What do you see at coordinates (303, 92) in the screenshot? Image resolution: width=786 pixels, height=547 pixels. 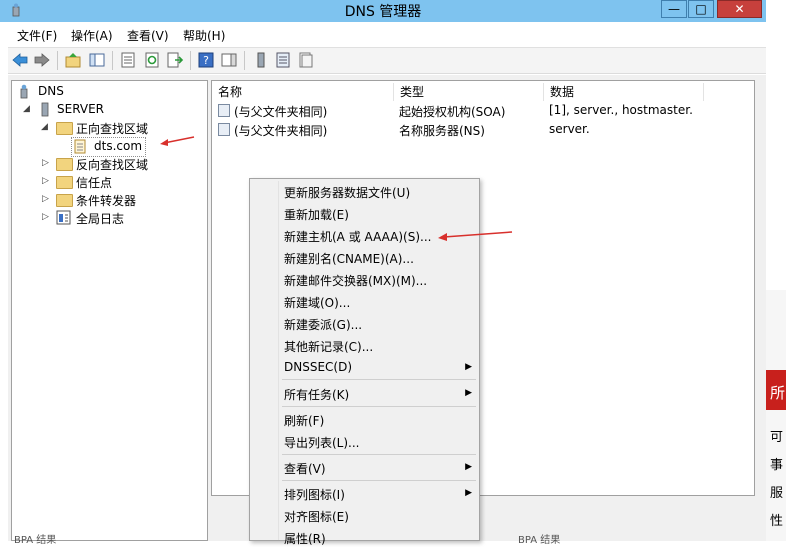 I see `column-header-name: 名称` at bounding box center [303, 92].